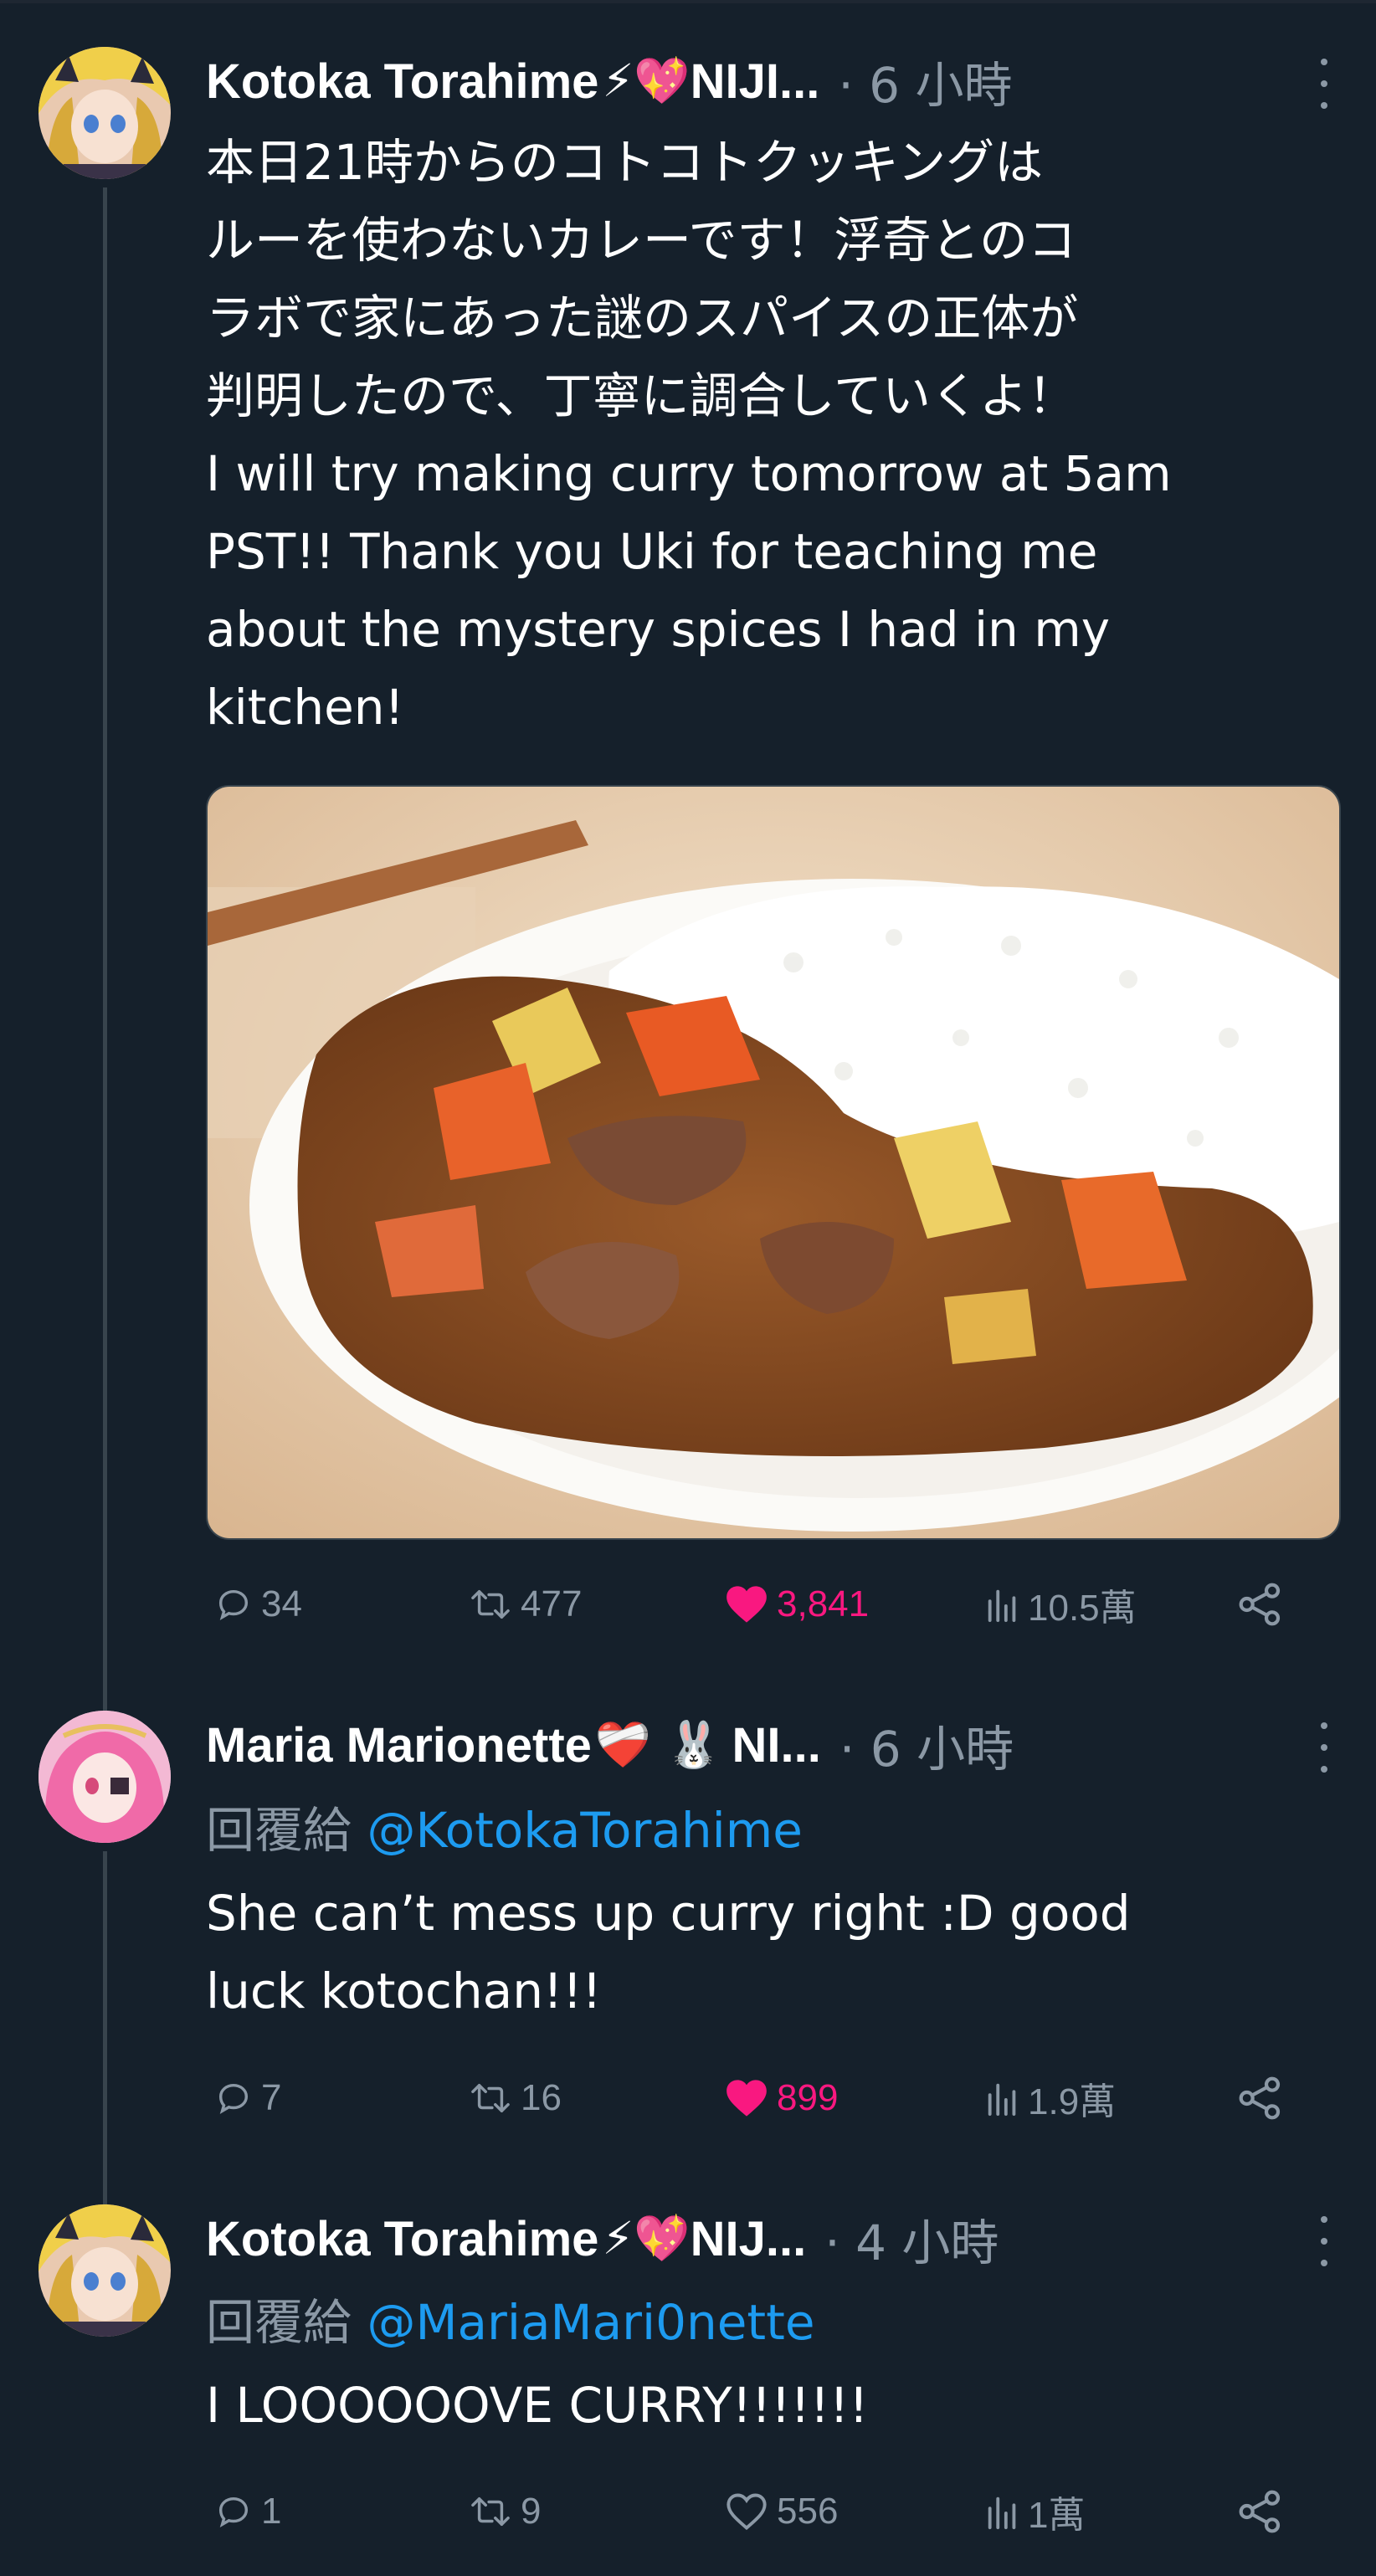 The image size is (1376, 2576). I want to click on reply-button: 7, so click(247, 2098).